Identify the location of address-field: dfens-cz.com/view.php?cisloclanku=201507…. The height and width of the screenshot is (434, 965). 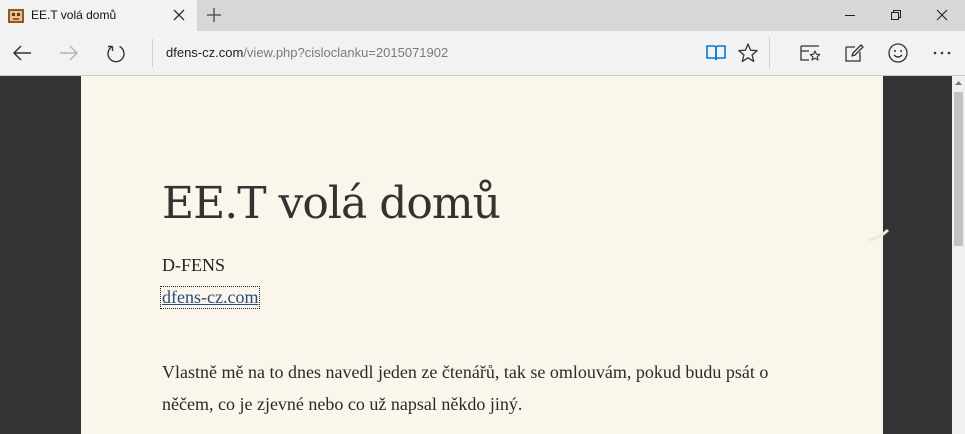
(307, 52).